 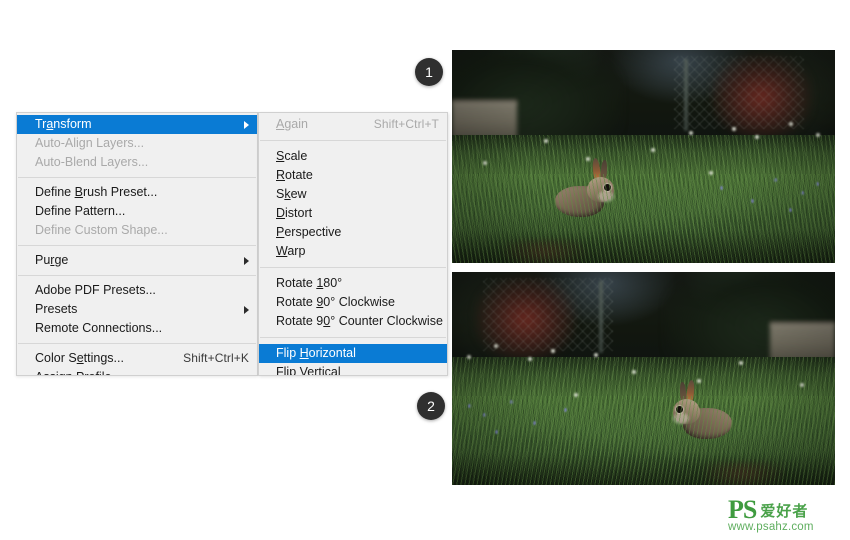 I want to click on menu-item-rotate: Rotate, so click(x=353, y=175).